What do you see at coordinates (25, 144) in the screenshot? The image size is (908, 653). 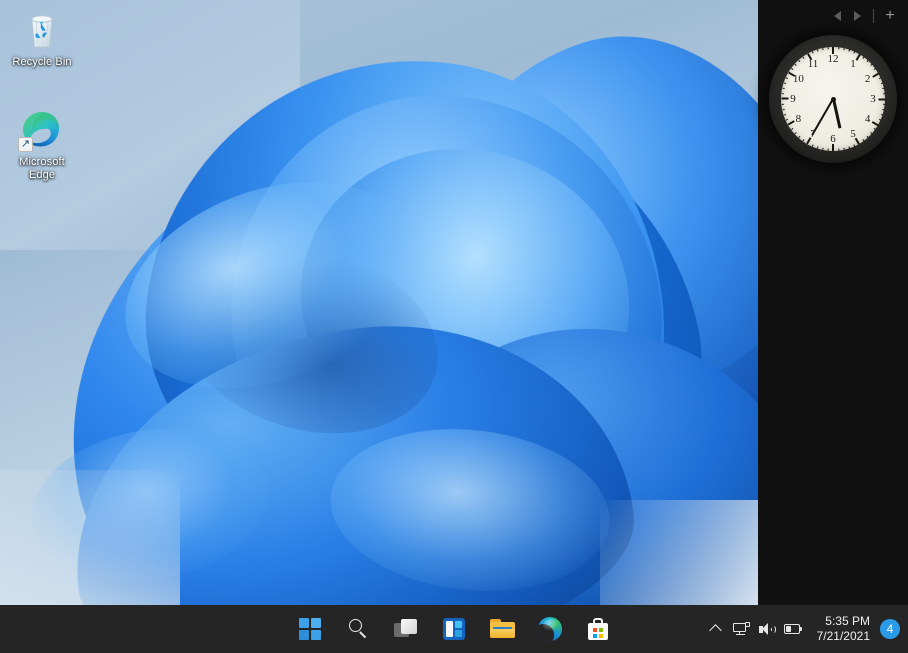 I see `shortcut-overlay-icon: ↗` at bounding box center [25, 144].